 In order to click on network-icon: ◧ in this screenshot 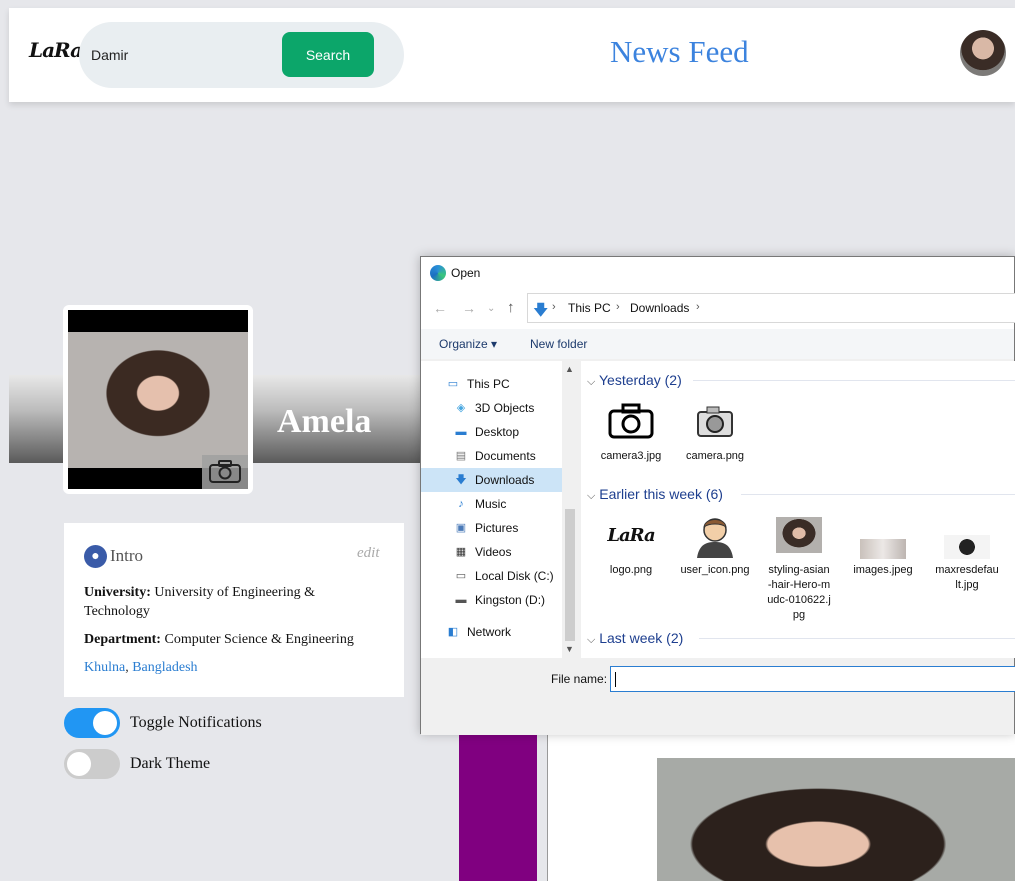, I will do `click(453, 632)`.